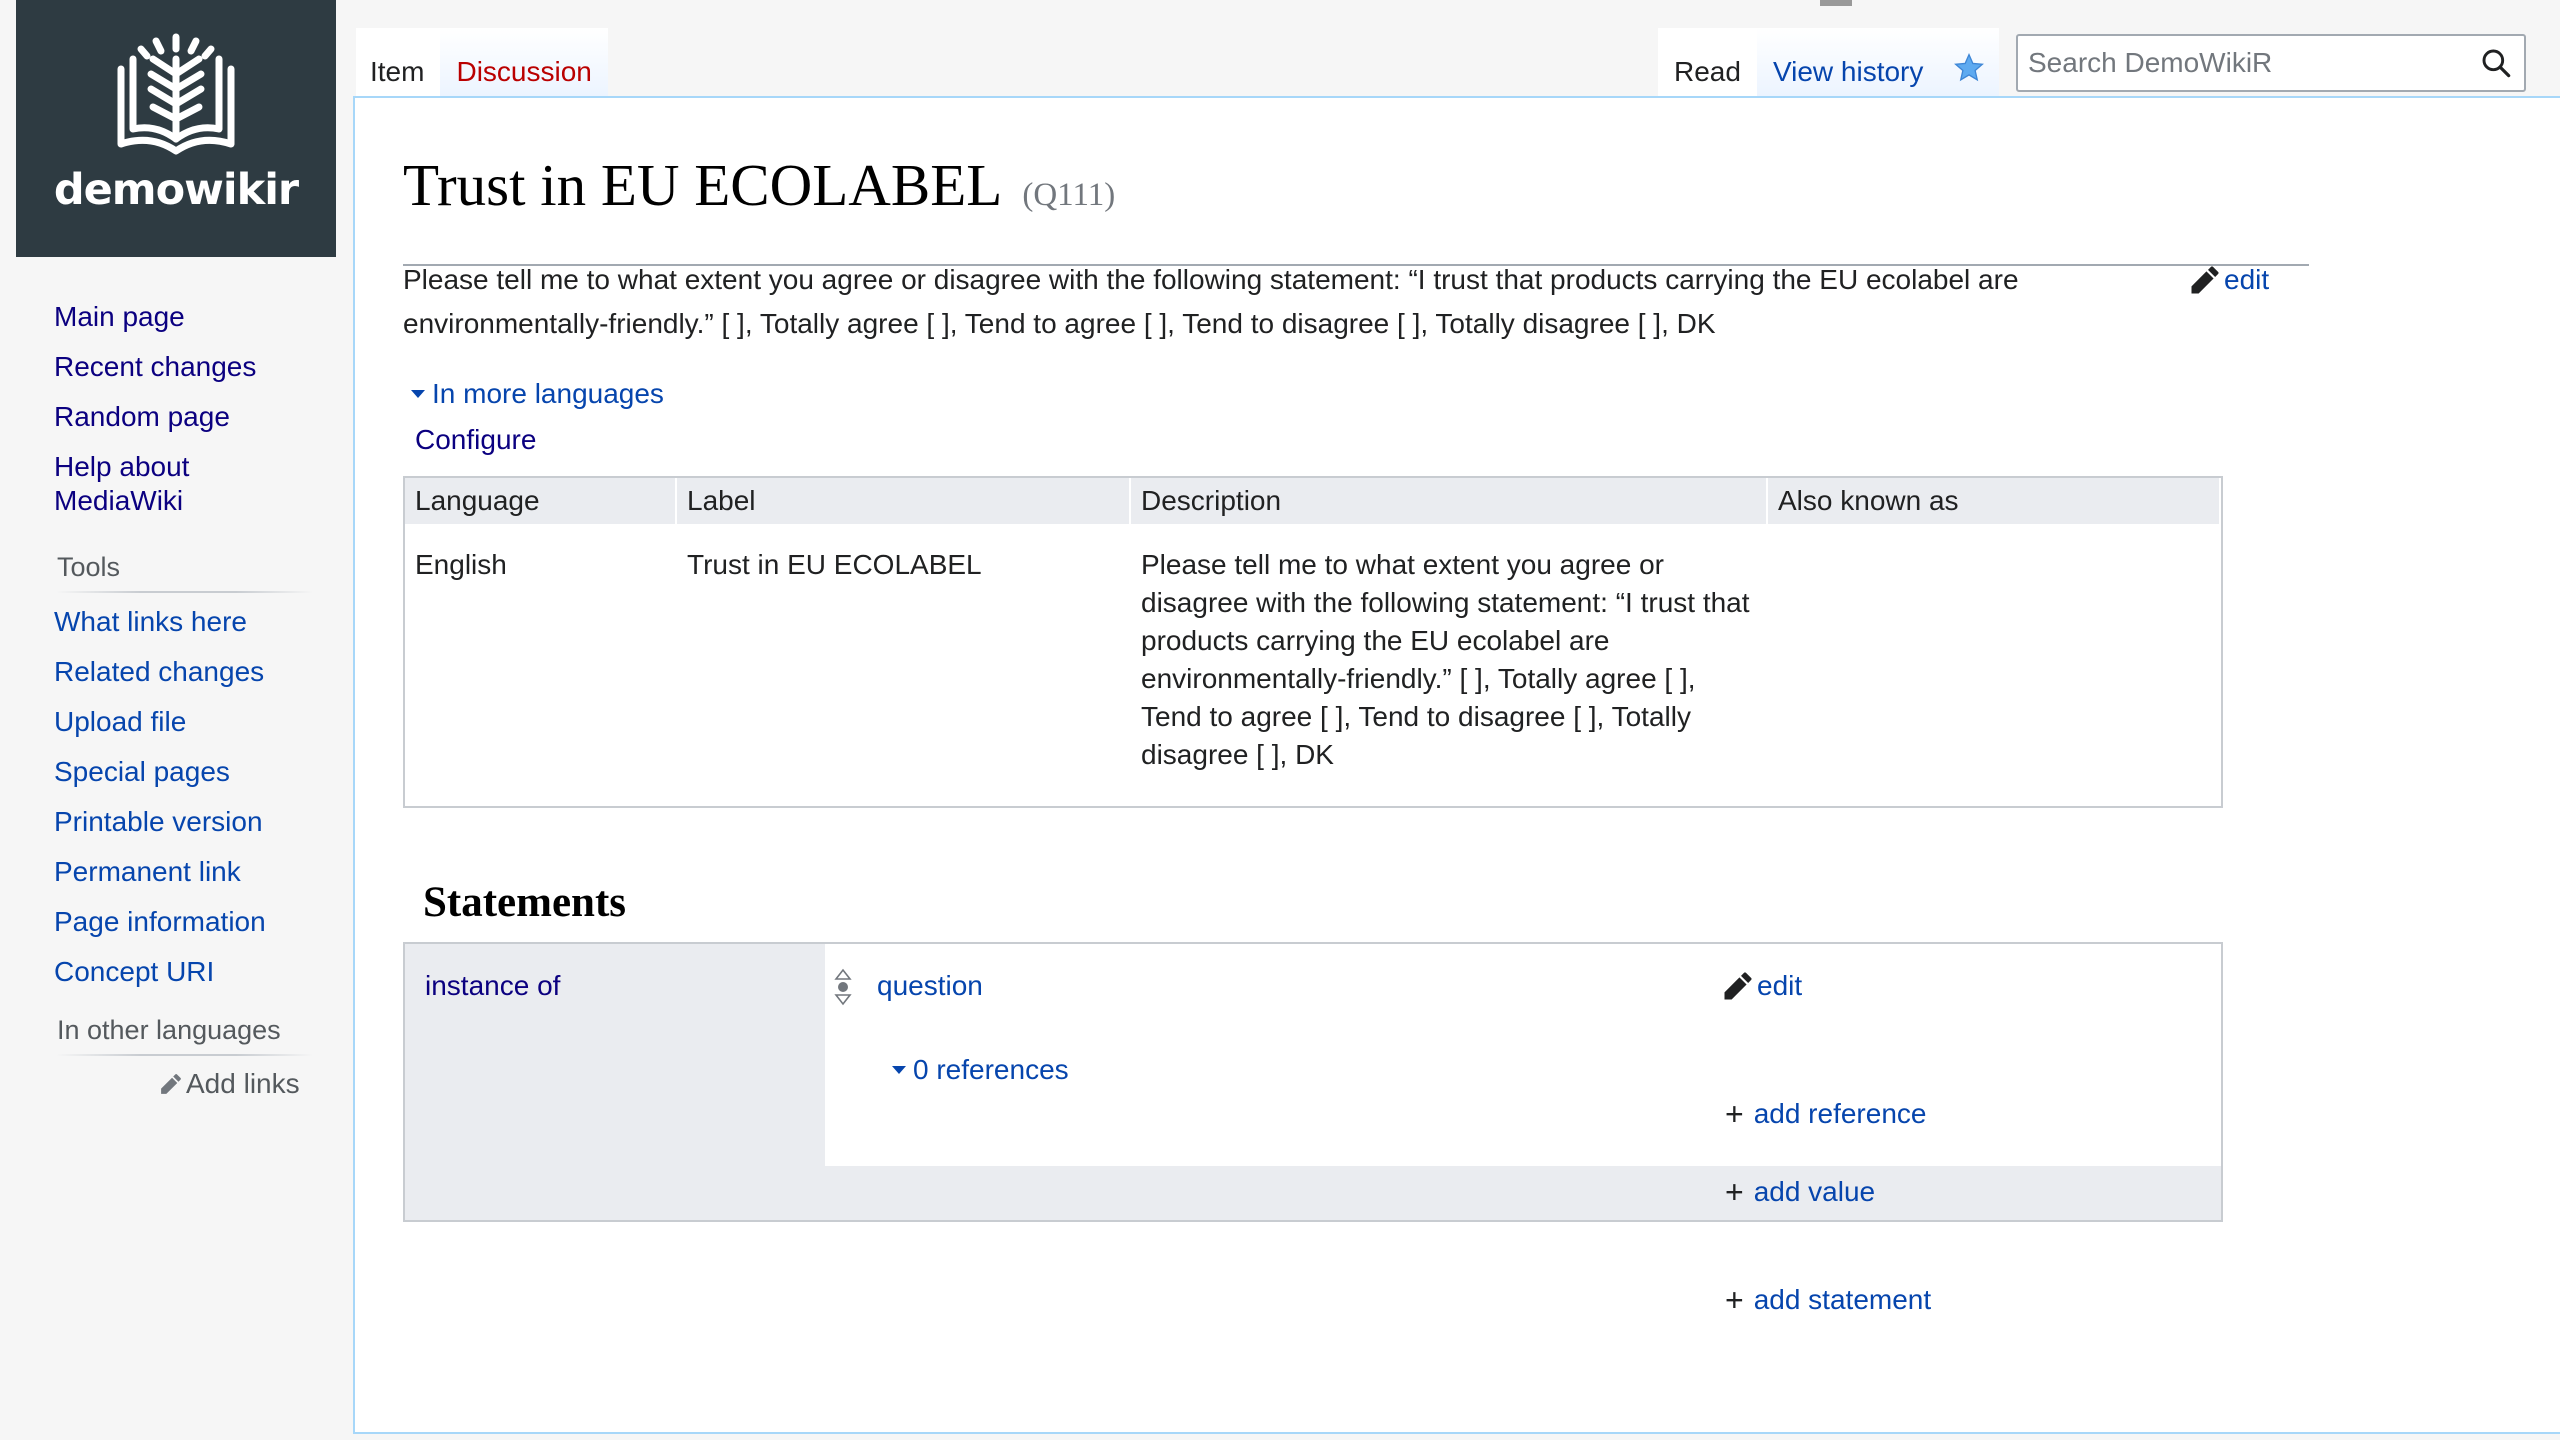 The image size is (2560, 1440). I want to click on add-reference-button: + add reference, so click(1825, 1114).